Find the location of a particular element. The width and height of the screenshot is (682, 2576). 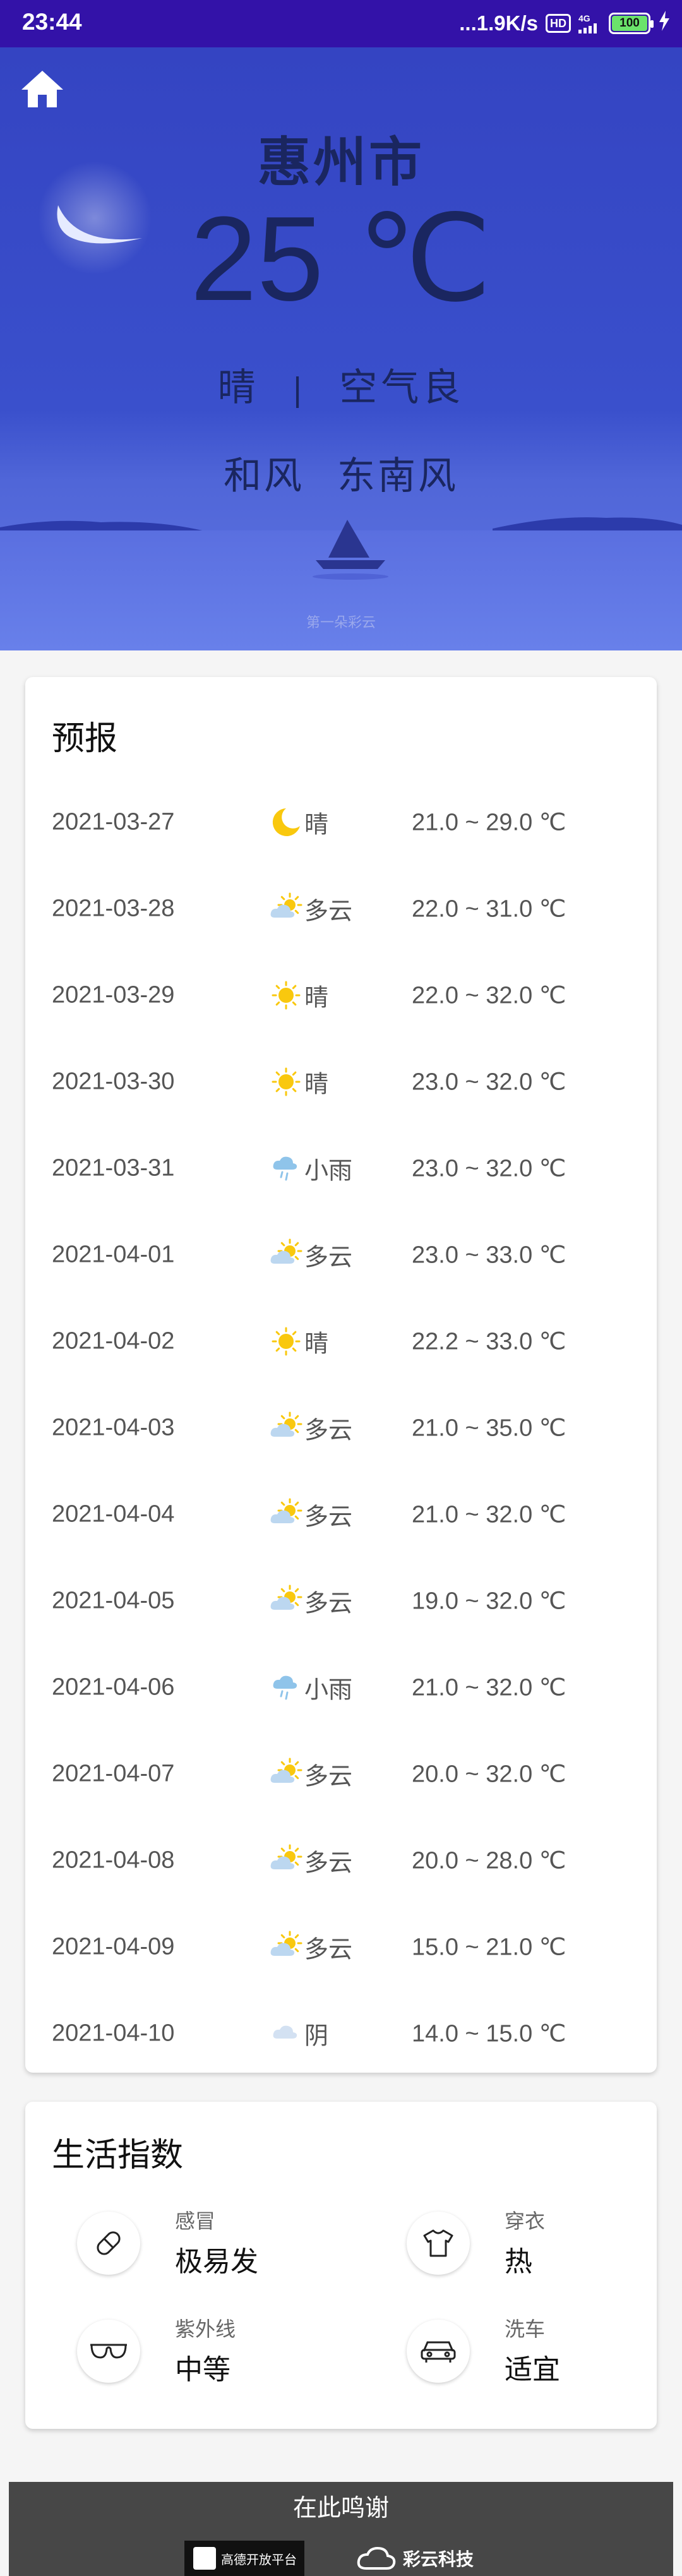

car-wash-value: 适宜 is located at coordinates (532, 2370).